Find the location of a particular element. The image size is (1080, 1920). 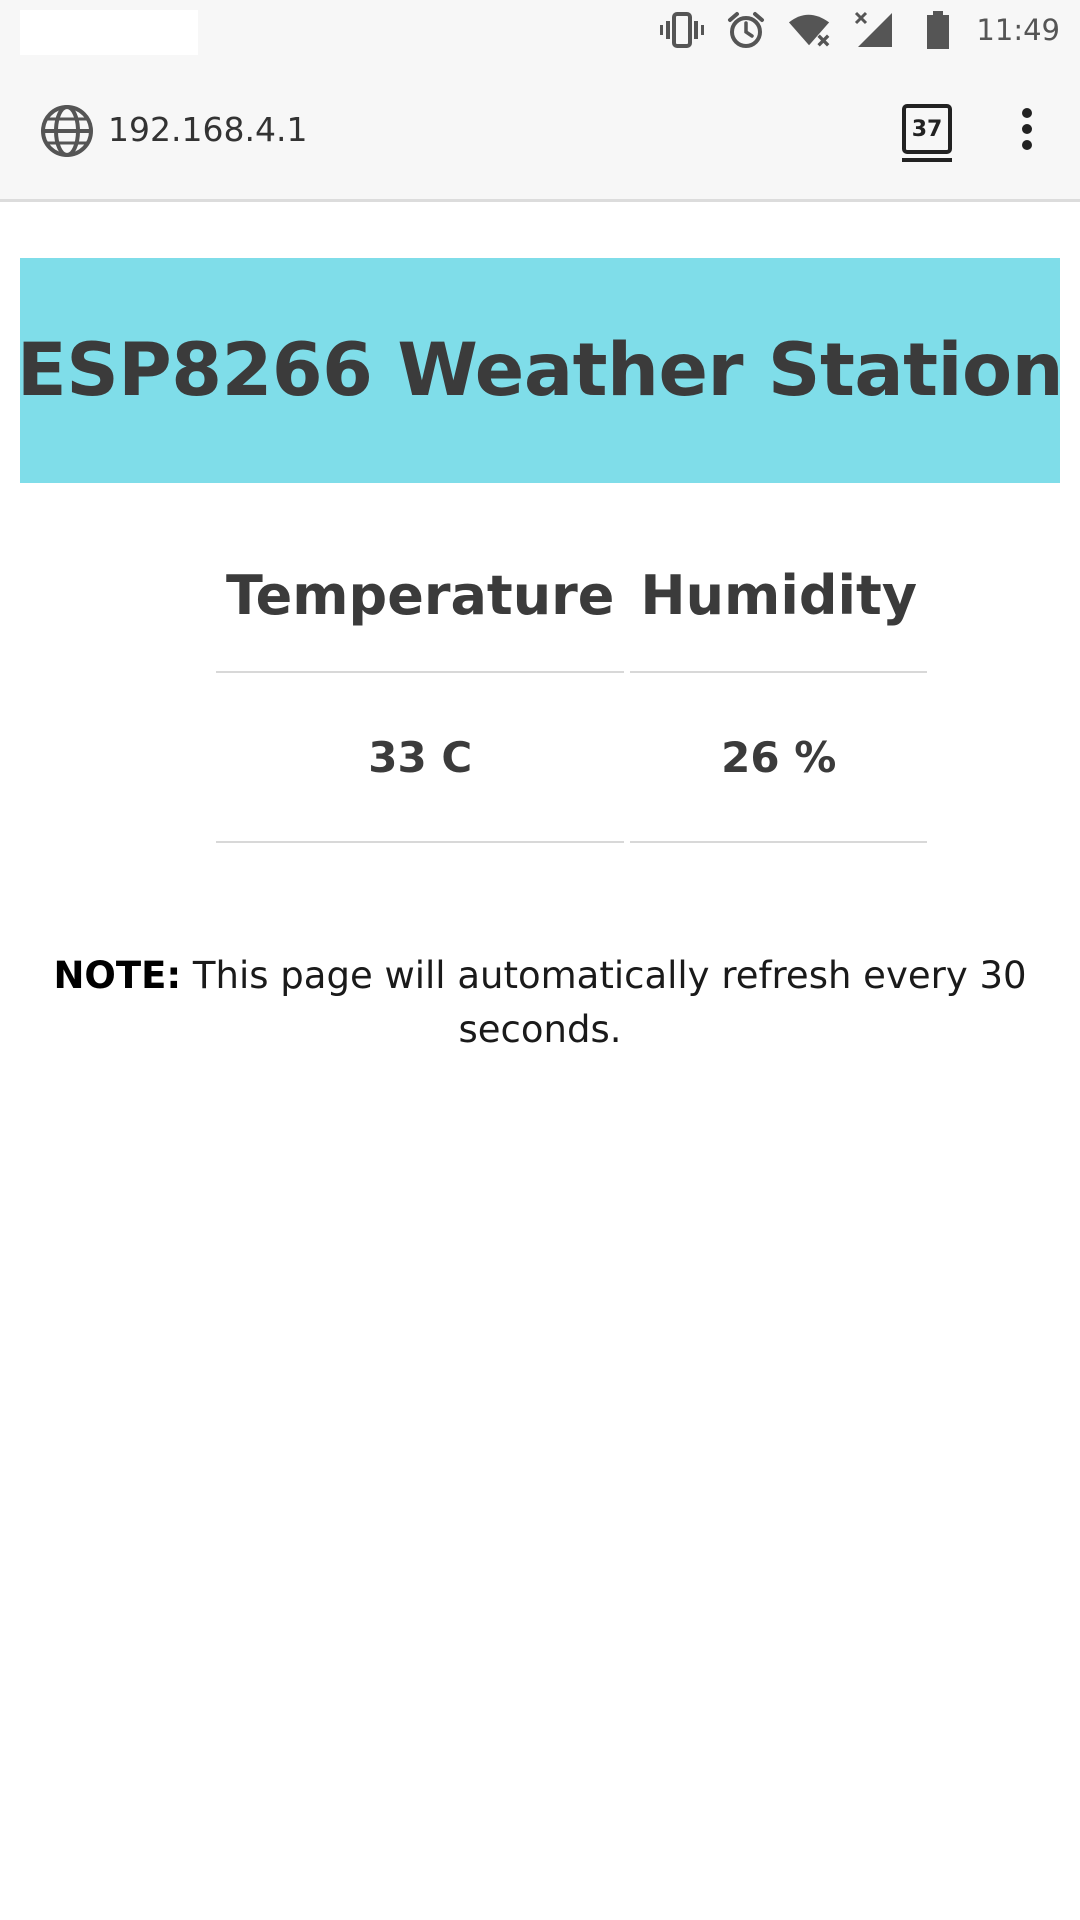

readings-table: Temperature Humidity 33 C 26 % is located at coordinates (571, 691).